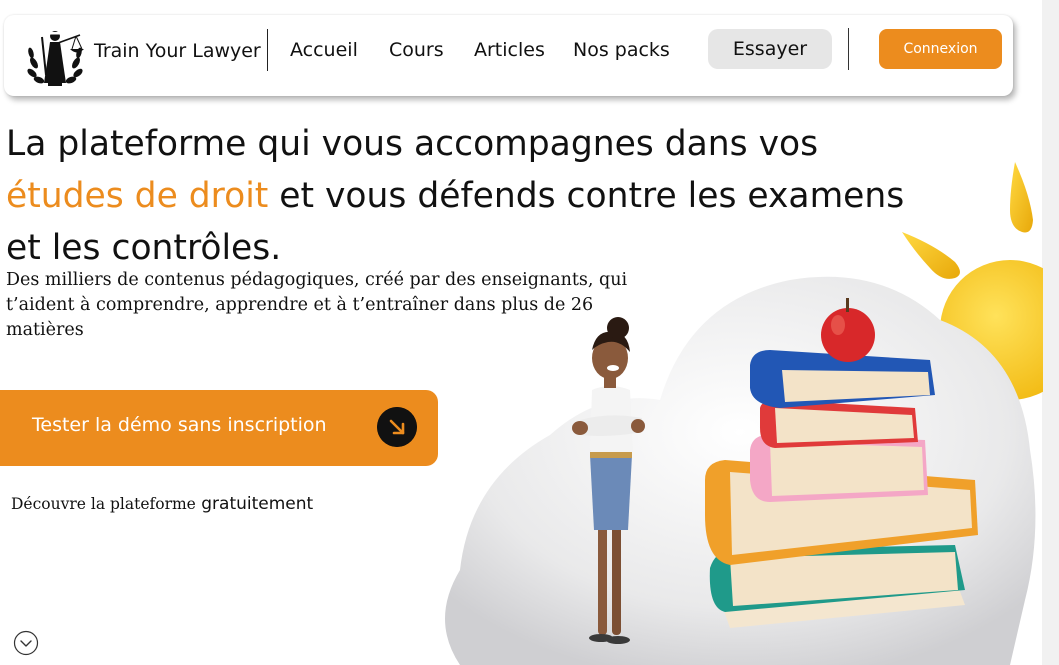 Image resolution: width=1059 pixels, height=665 pixels. I want to click on nav-link-articles: Articles, so click(509, 50).